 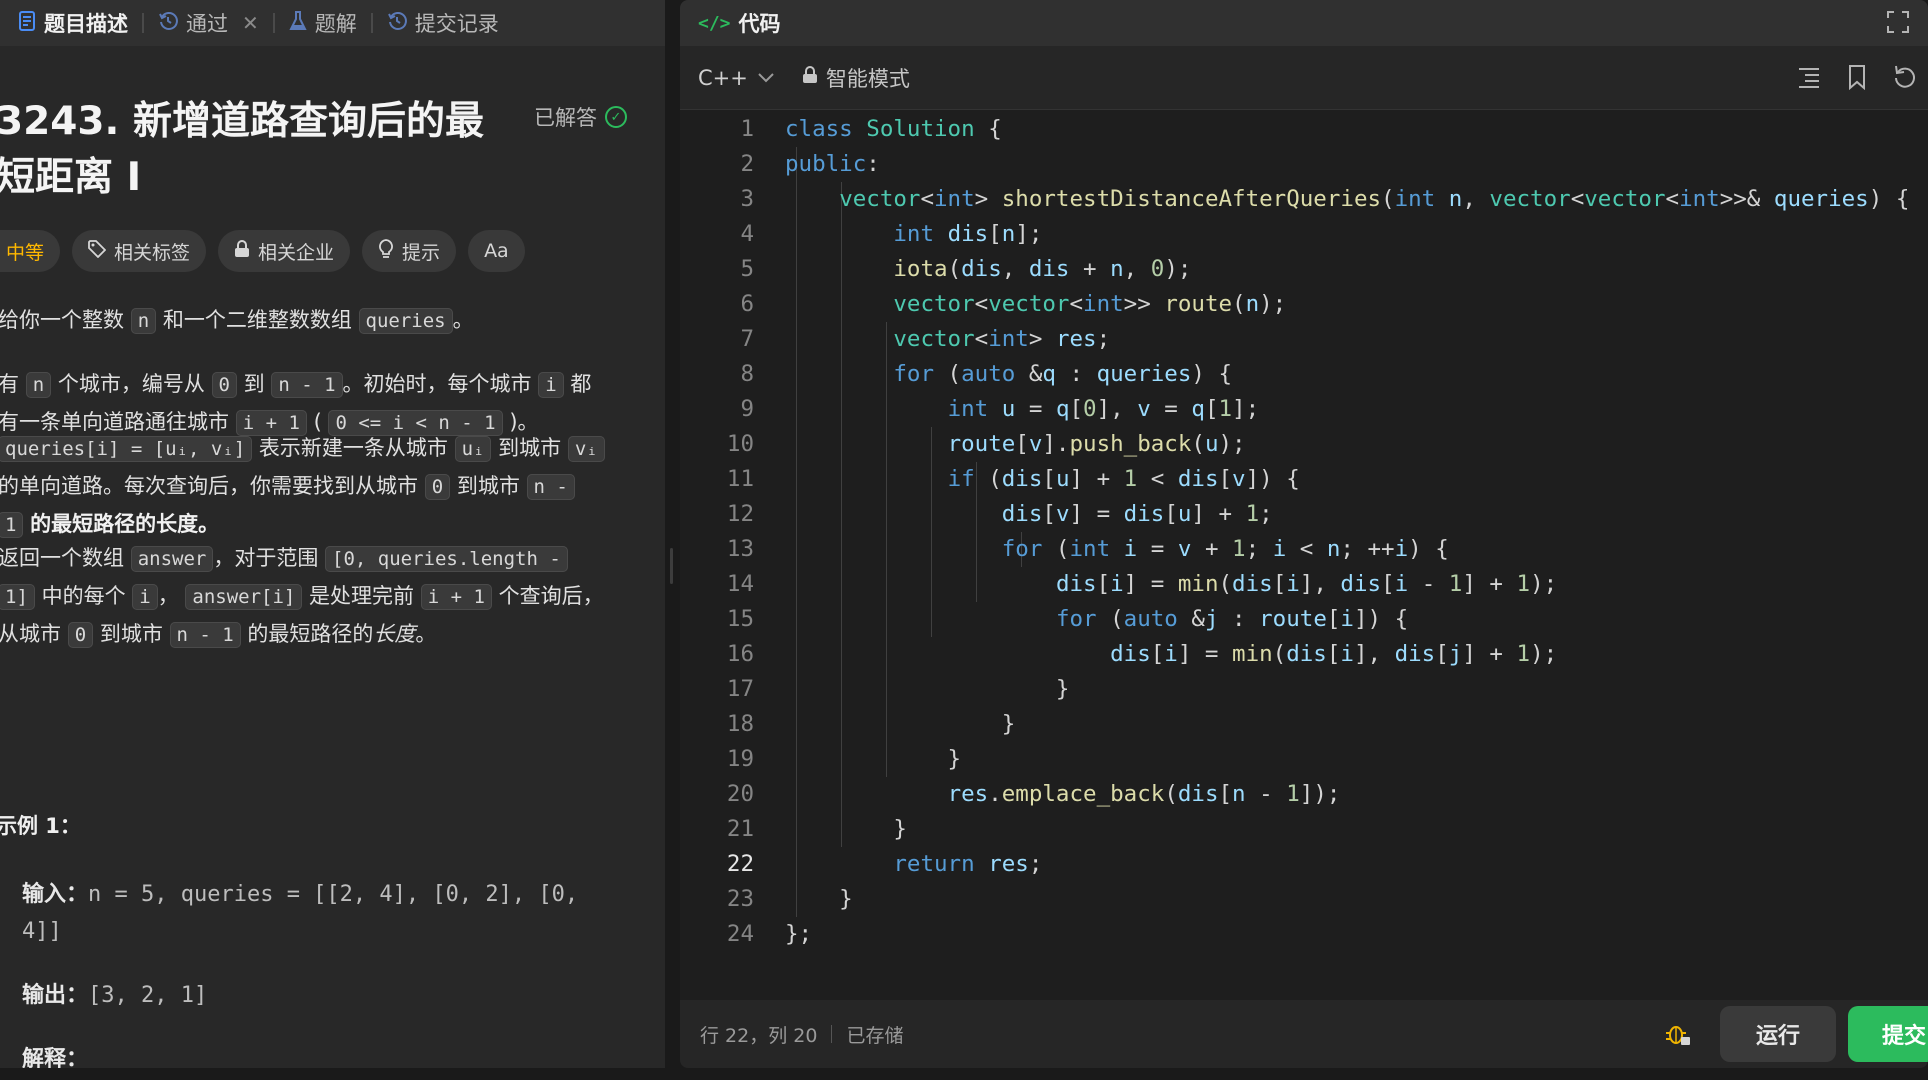 I want to click on text: 返回一个数组, so click(x=62, y=558).